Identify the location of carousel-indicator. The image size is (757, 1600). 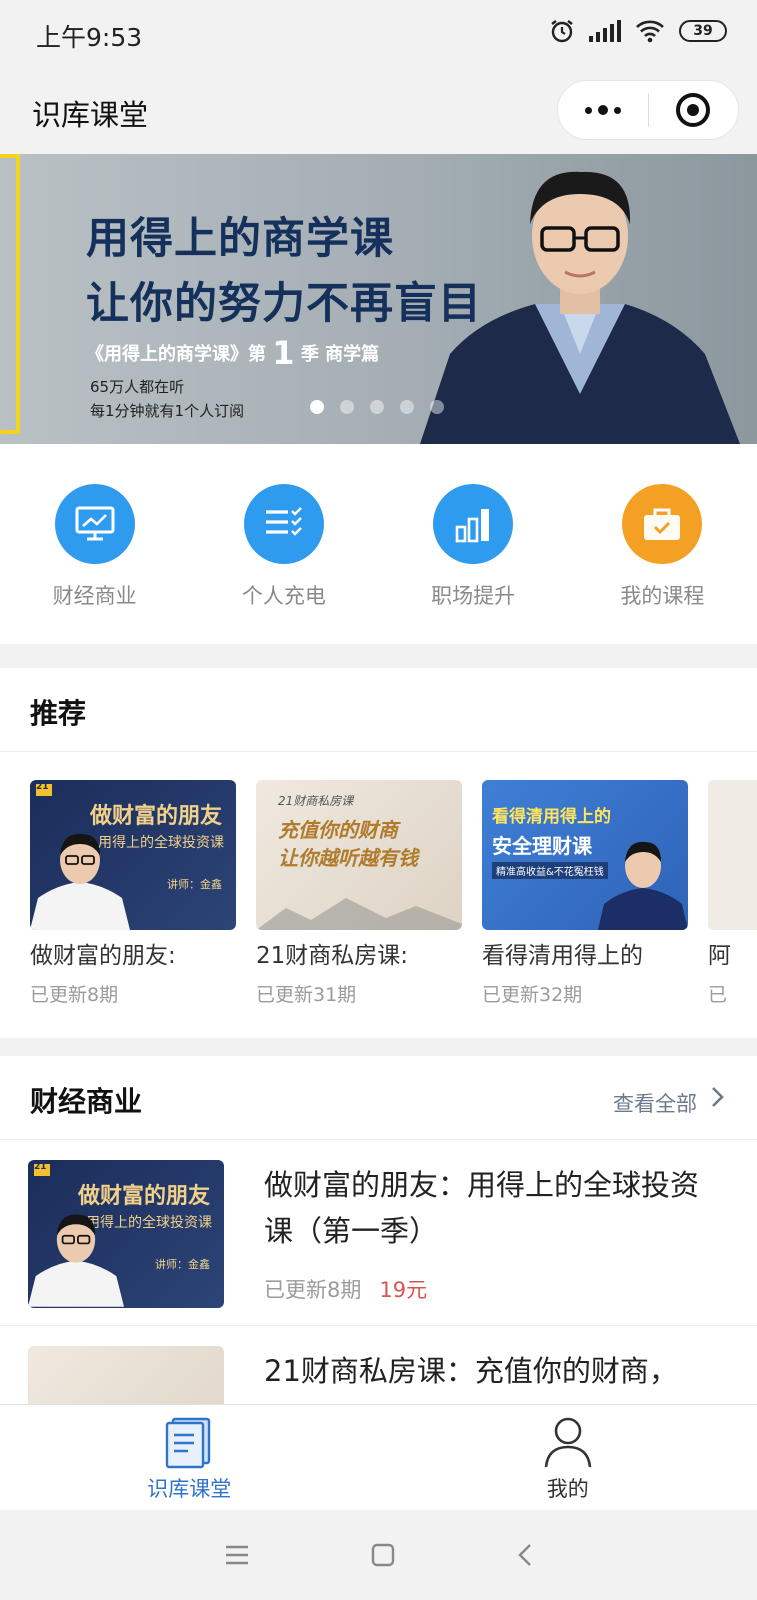
(377, 407).